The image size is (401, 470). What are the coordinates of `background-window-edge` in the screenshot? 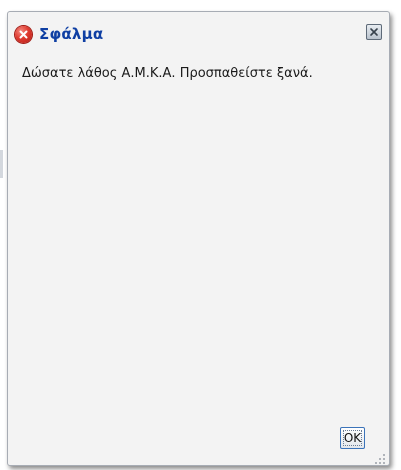 It's located at (1, 164).